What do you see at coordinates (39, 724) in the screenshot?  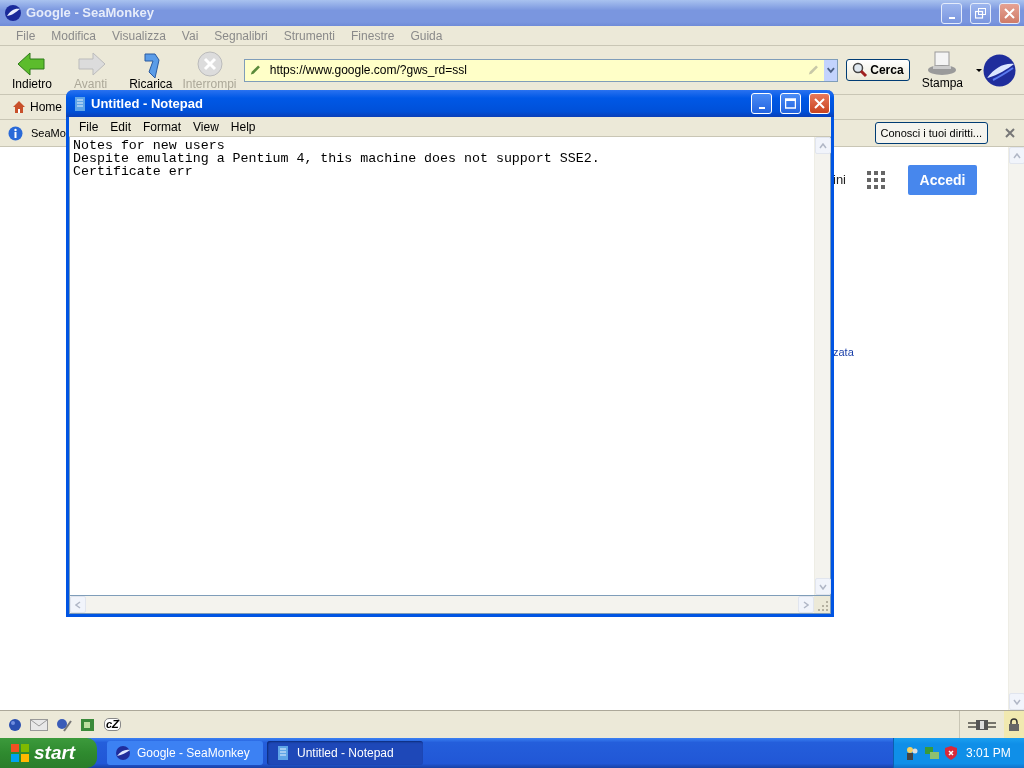 I see `mail-icon` at bounding box center [39, 724].